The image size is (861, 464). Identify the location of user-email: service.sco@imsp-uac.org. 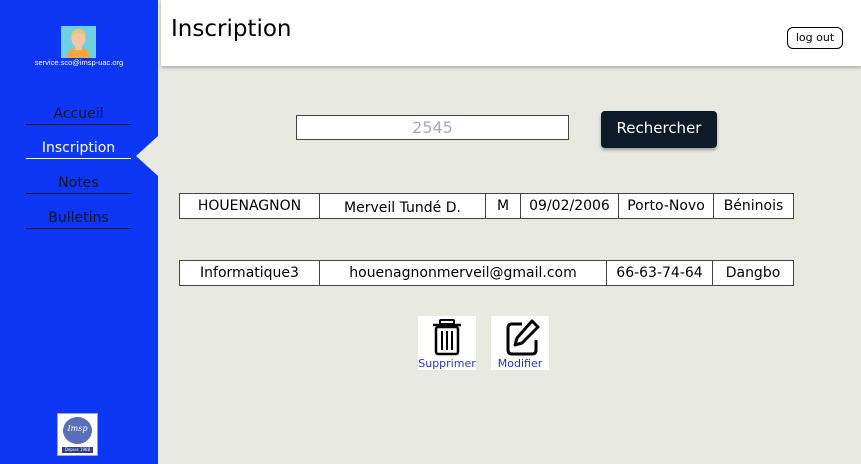
(79, 62).